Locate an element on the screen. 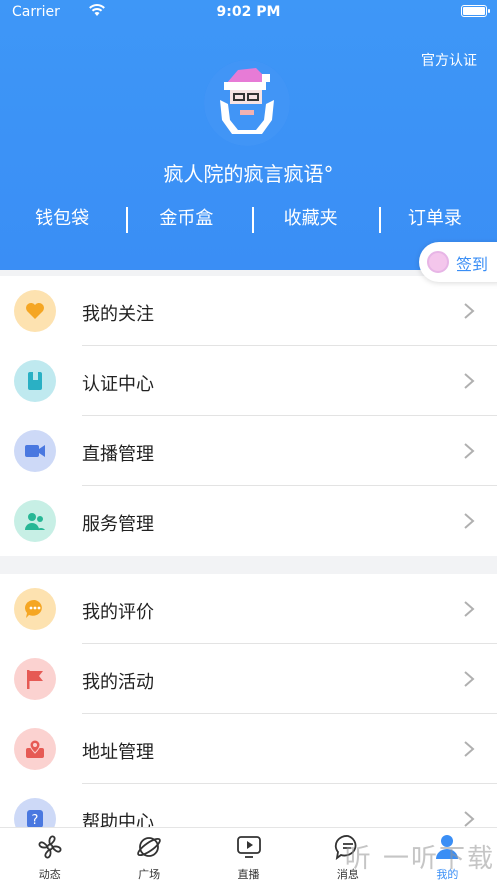 This screenshot has height=883, width=497. comment-icon is located at coordinates (35, 609).